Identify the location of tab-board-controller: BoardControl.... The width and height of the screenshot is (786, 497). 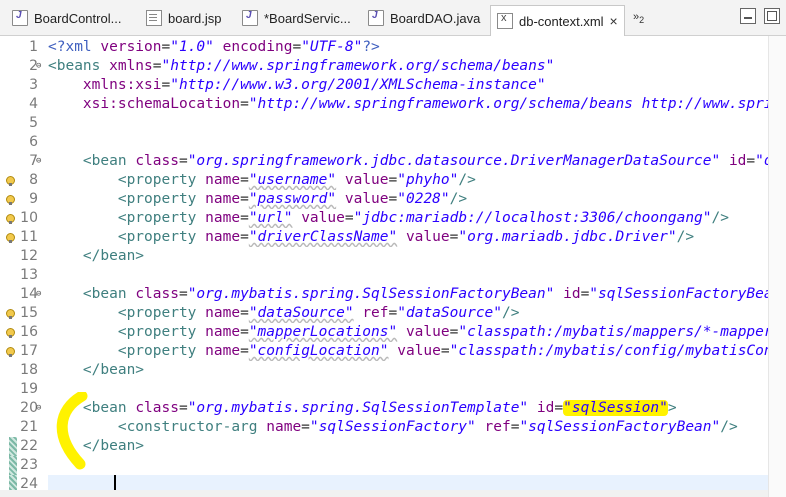
(66, 18).